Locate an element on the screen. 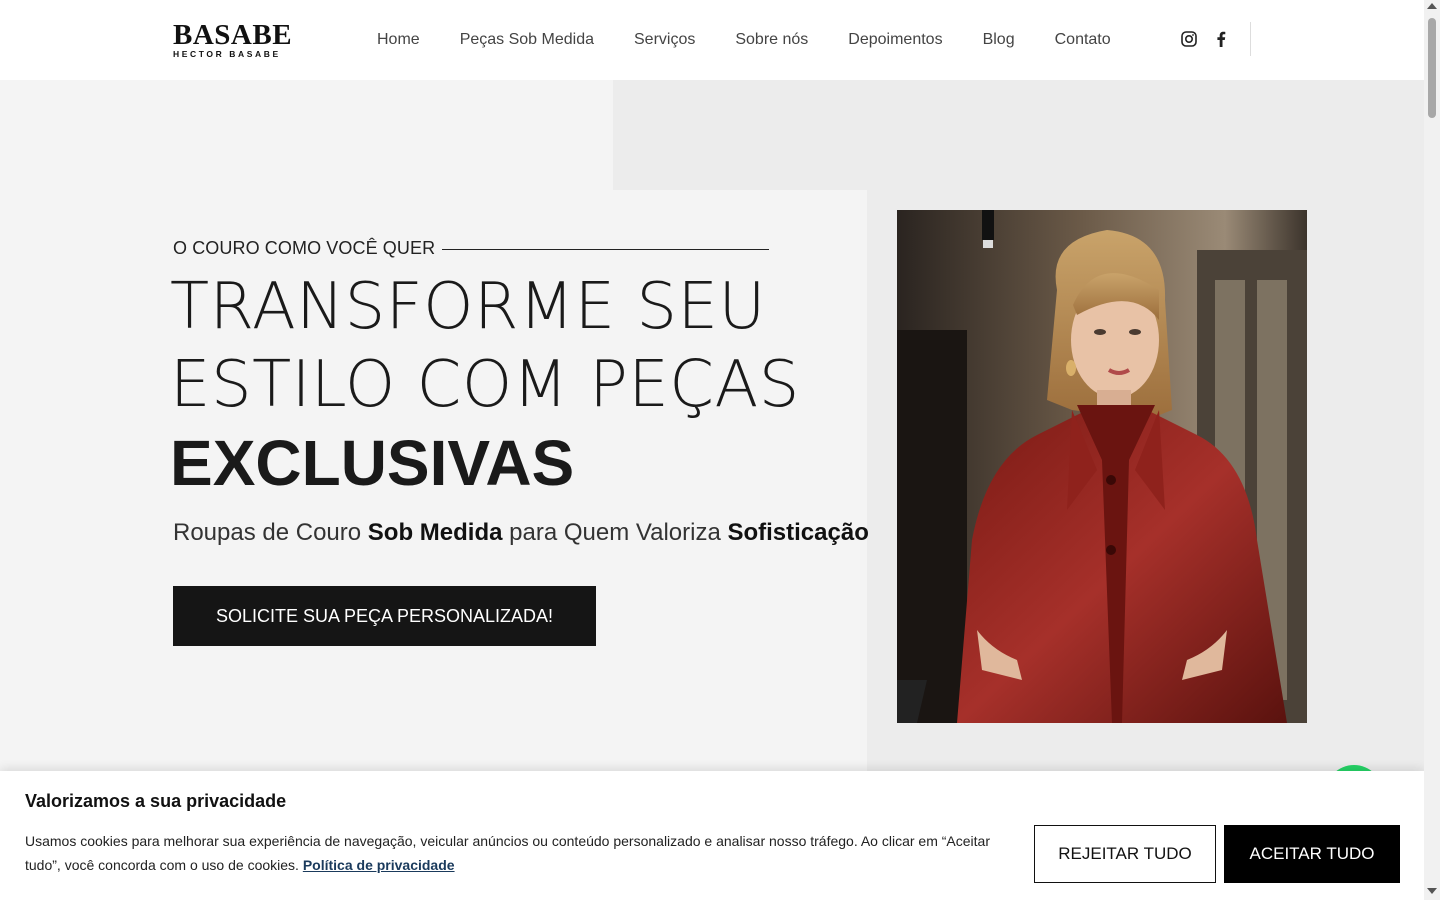  header-divider is located at coordinates (1250, 39).